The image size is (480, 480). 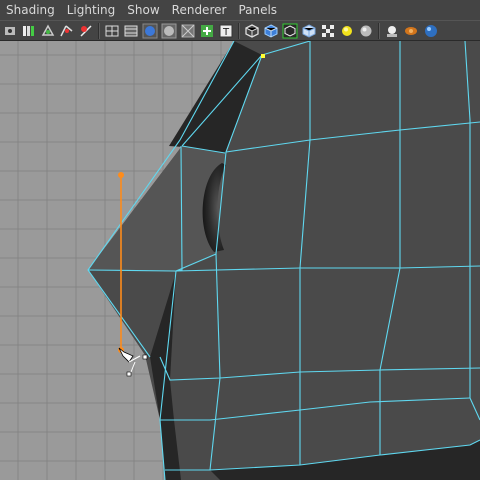 I want to click on select-camera-icon, so click(x=10, y=31).